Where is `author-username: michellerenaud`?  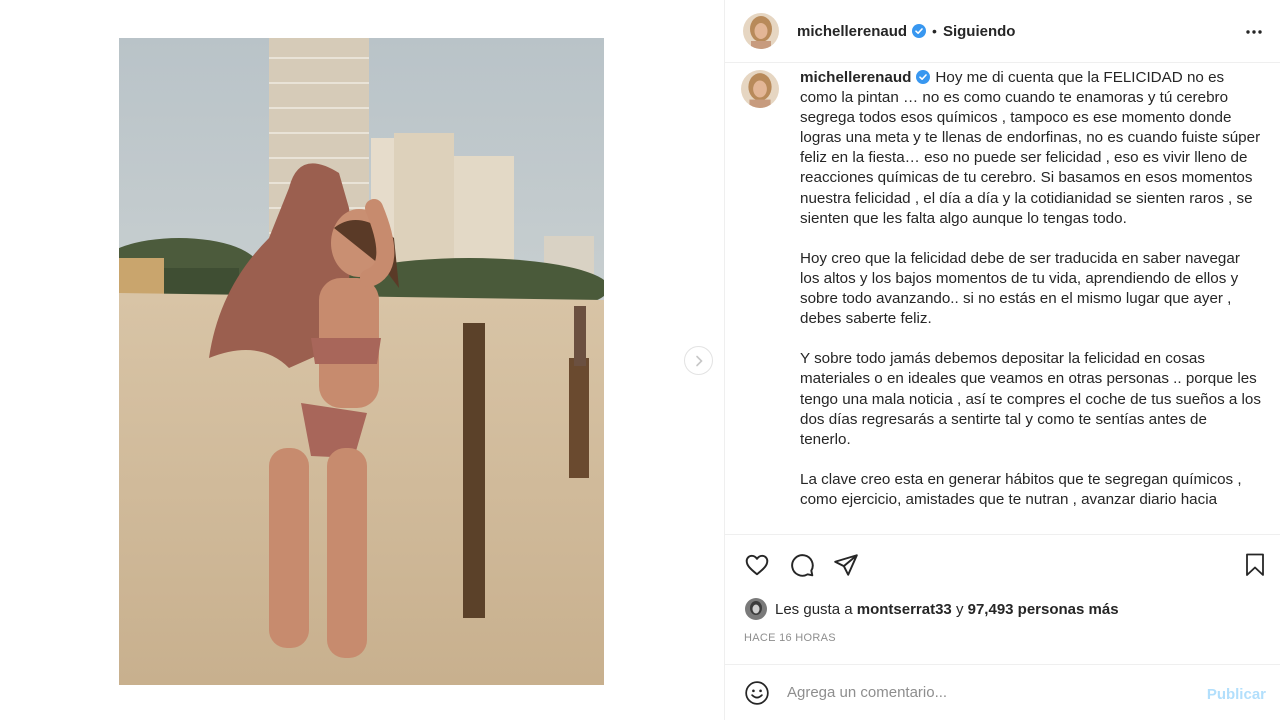
author-username: michellerenaud is located at coordinates (852, 31).